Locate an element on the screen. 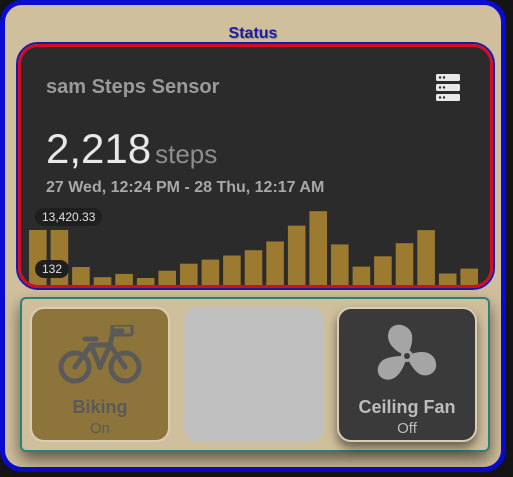  server-icon is located at coordinates (448, 88).